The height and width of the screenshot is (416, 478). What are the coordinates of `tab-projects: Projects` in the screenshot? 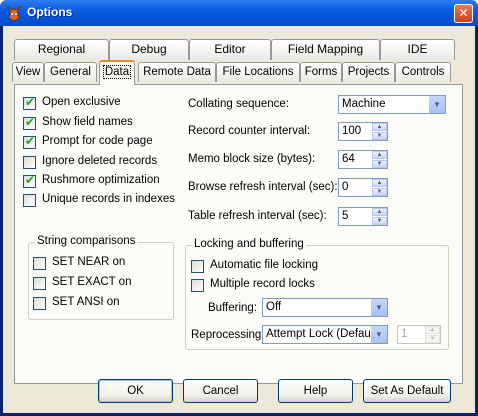 It's located at (368, 72).